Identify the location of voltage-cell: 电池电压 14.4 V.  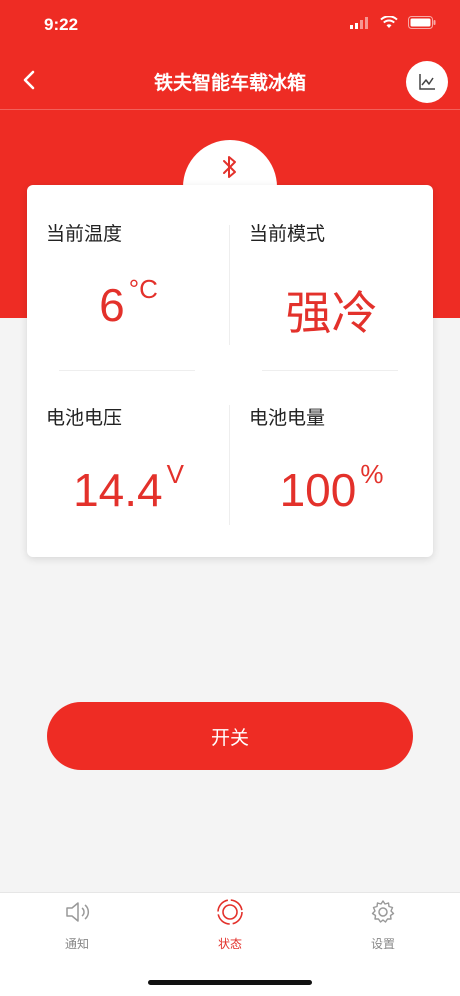
(128, 464).